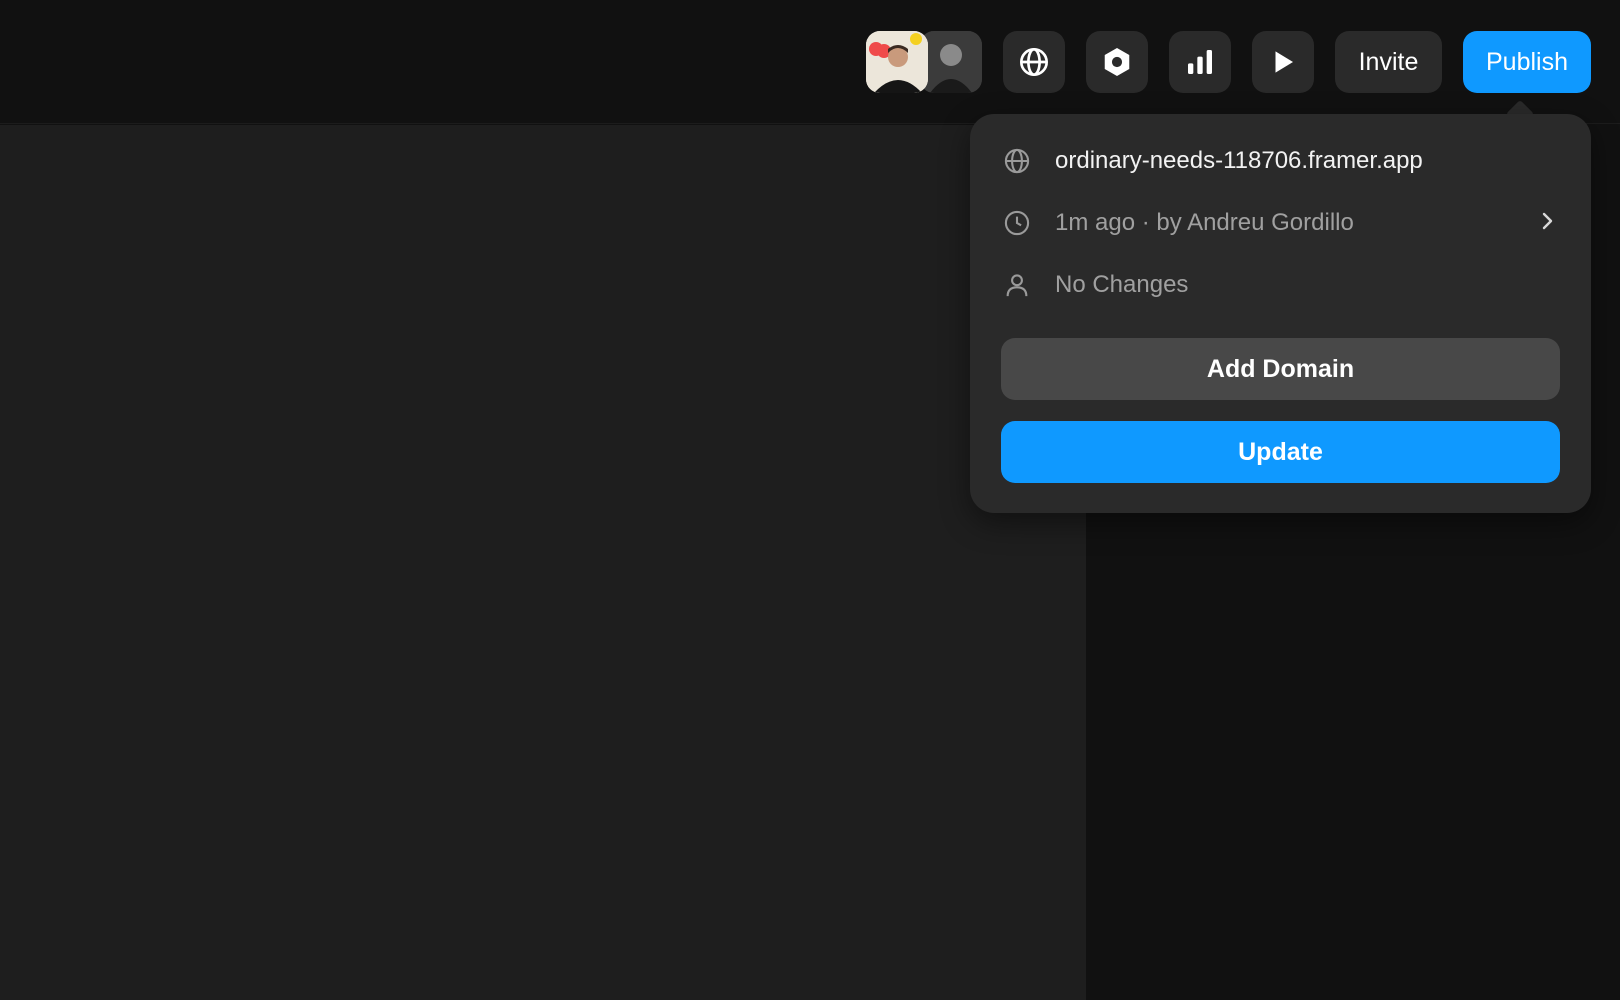 The width and height of the screenshot is (1620, 1000). I want to click on top-toolbar: Invite Publish, so click(810, 62).